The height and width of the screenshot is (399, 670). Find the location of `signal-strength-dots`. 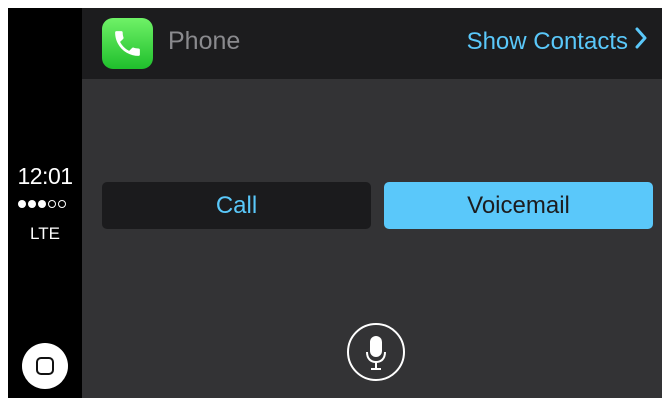

signal-strength-dots is located at coordinates (46, 204).